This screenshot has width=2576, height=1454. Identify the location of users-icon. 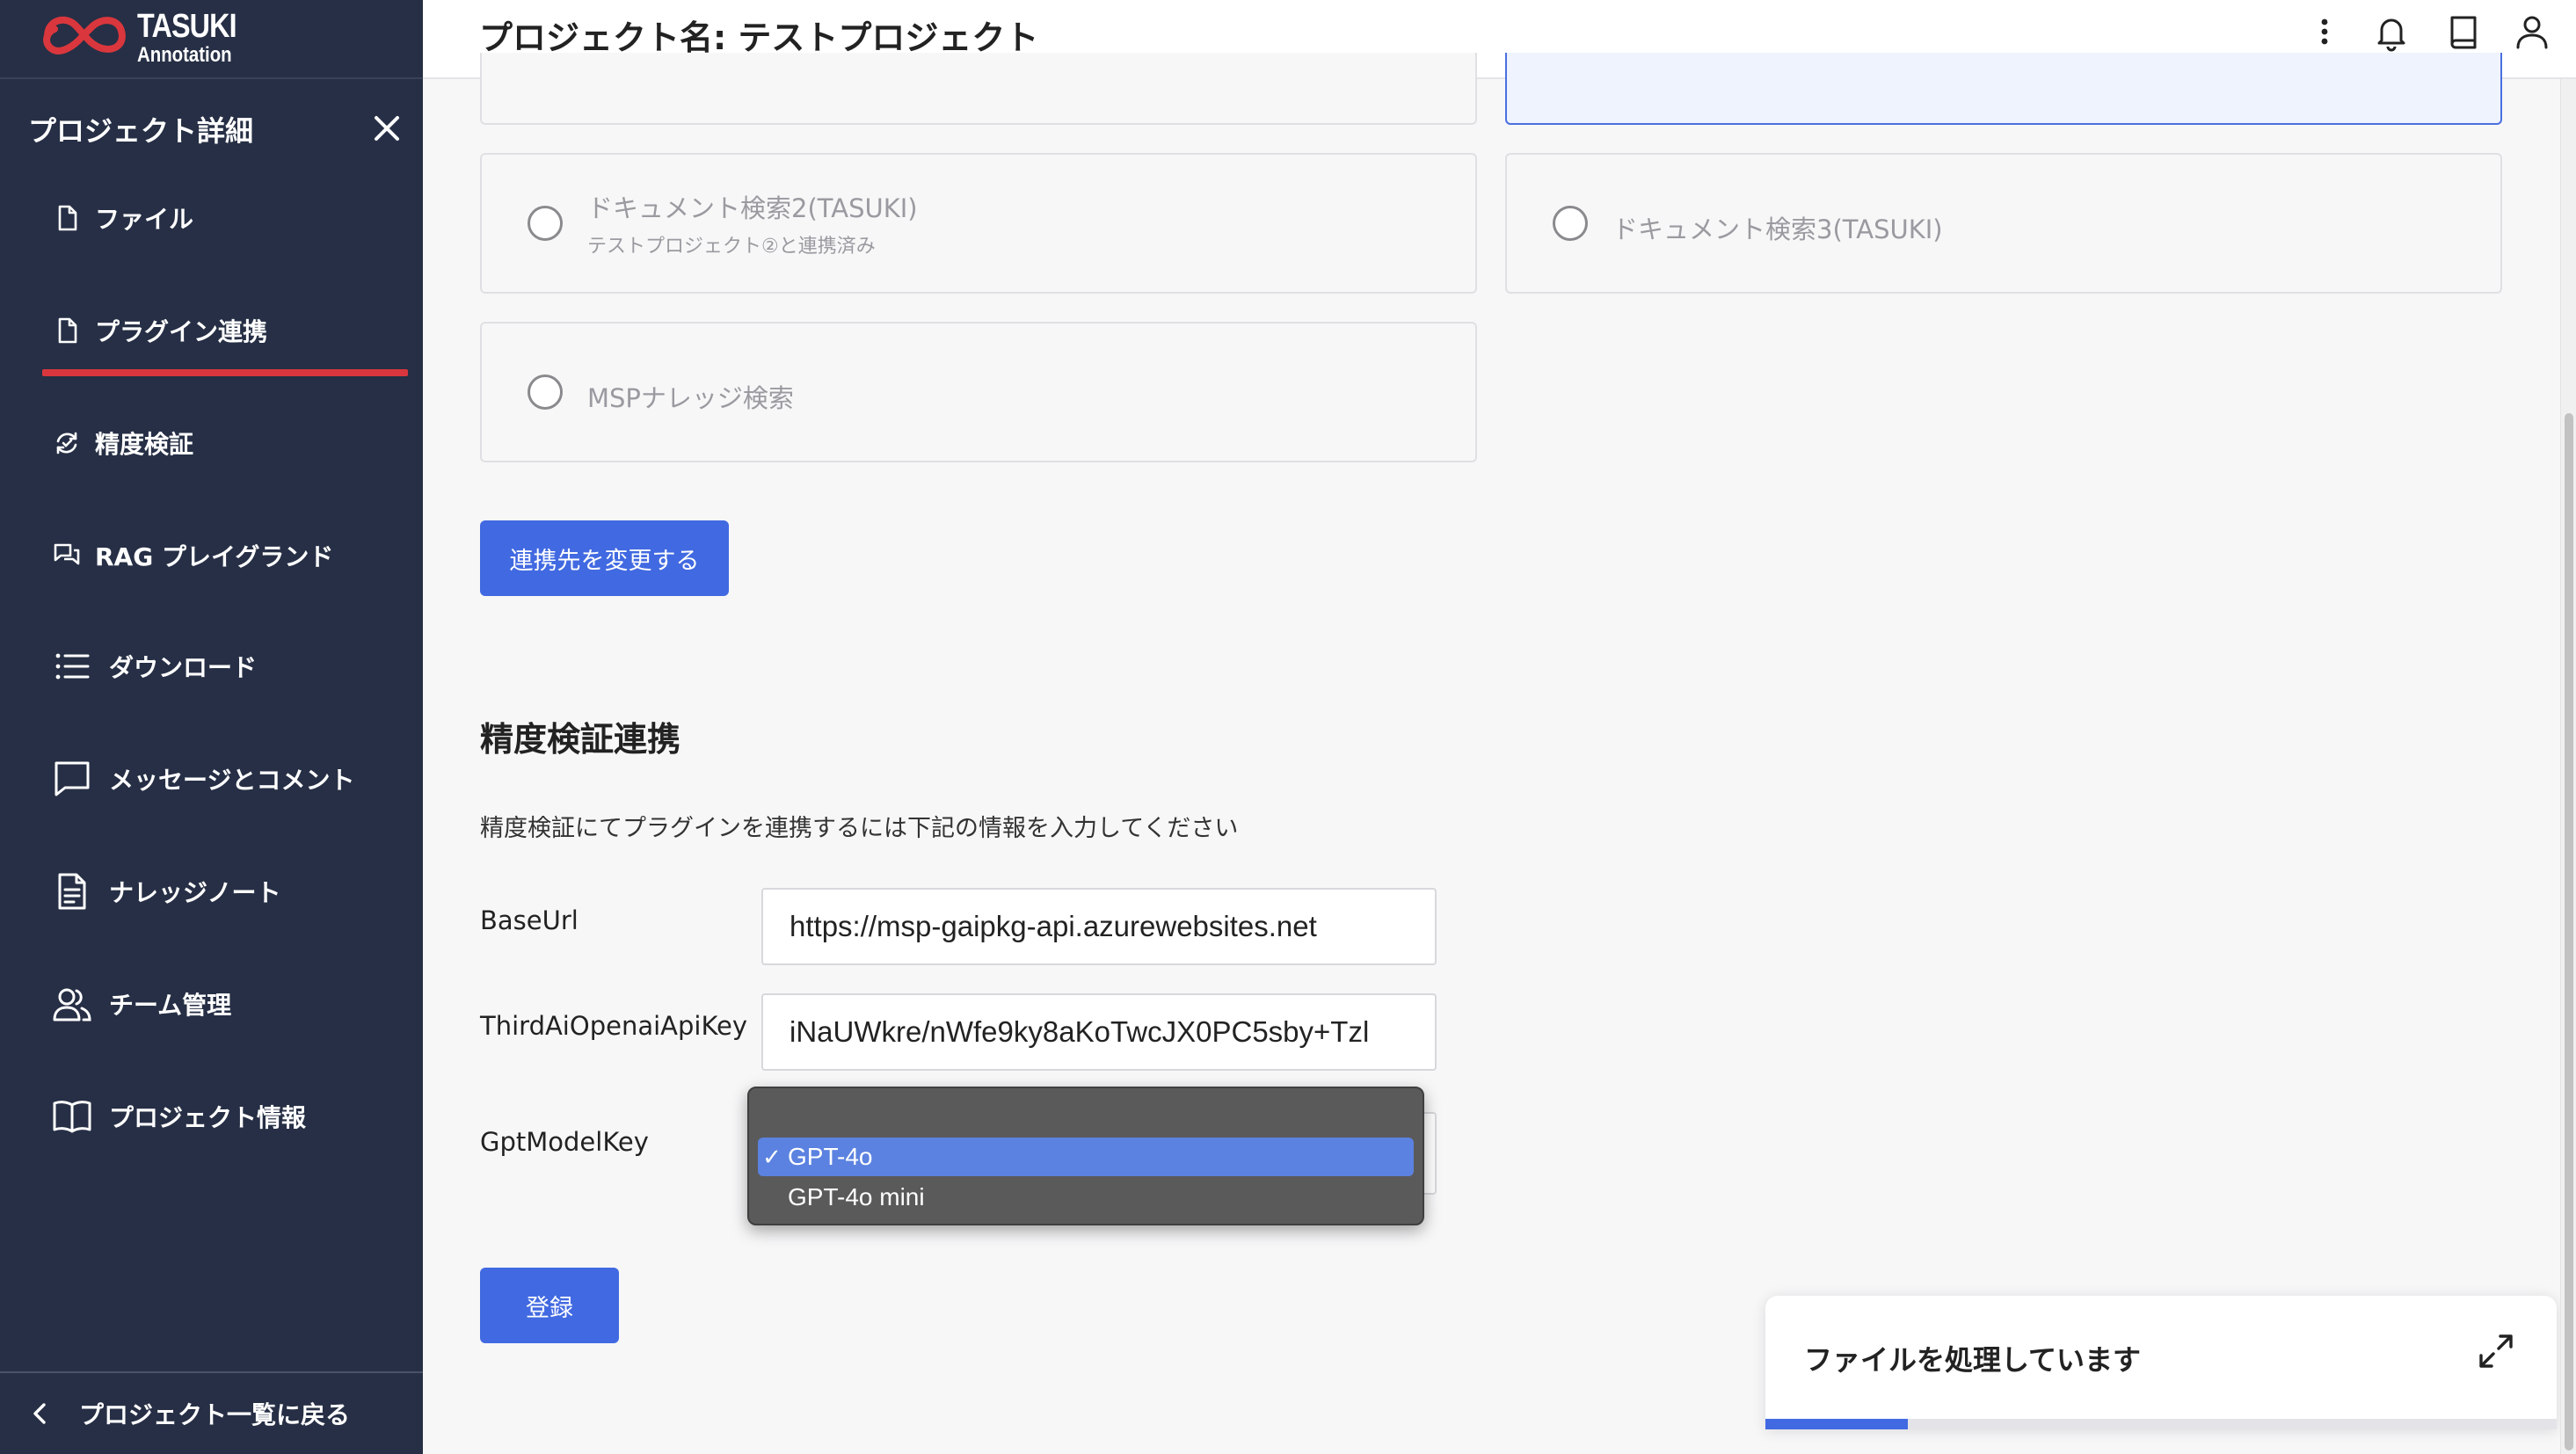
(72, 1004).